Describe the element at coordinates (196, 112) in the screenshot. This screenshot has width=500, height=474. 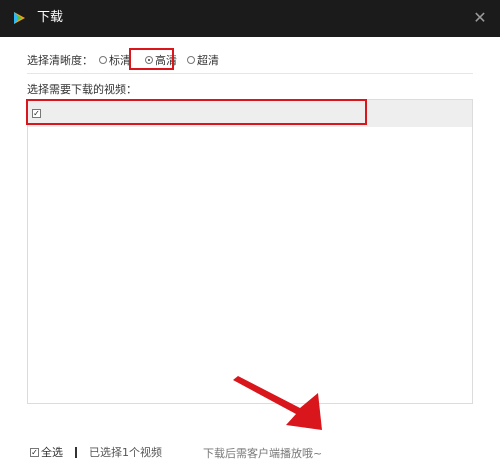
I see `row-highlight-box` at that location.